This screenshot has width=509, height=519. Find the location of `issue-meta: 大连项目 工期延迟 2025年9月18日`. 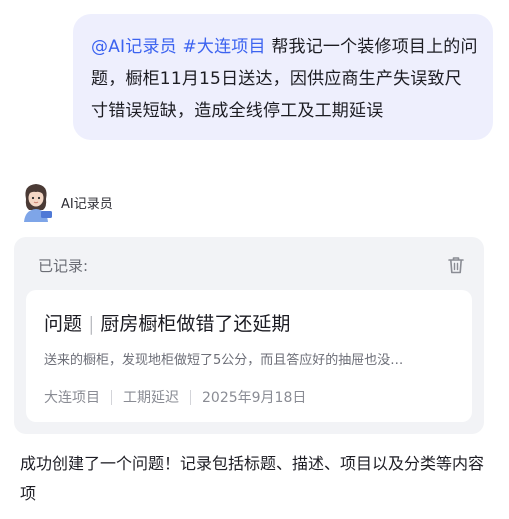

issue-meta: 大连项目 工期延迟 2025年9月18日 is located at coordinates (175, 397).